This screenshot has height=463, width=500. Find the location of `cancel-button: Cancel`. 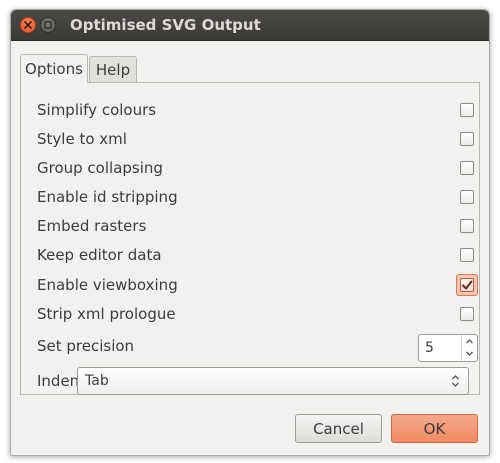

cancel-button: Cancel is located at coordinates (338, 428).